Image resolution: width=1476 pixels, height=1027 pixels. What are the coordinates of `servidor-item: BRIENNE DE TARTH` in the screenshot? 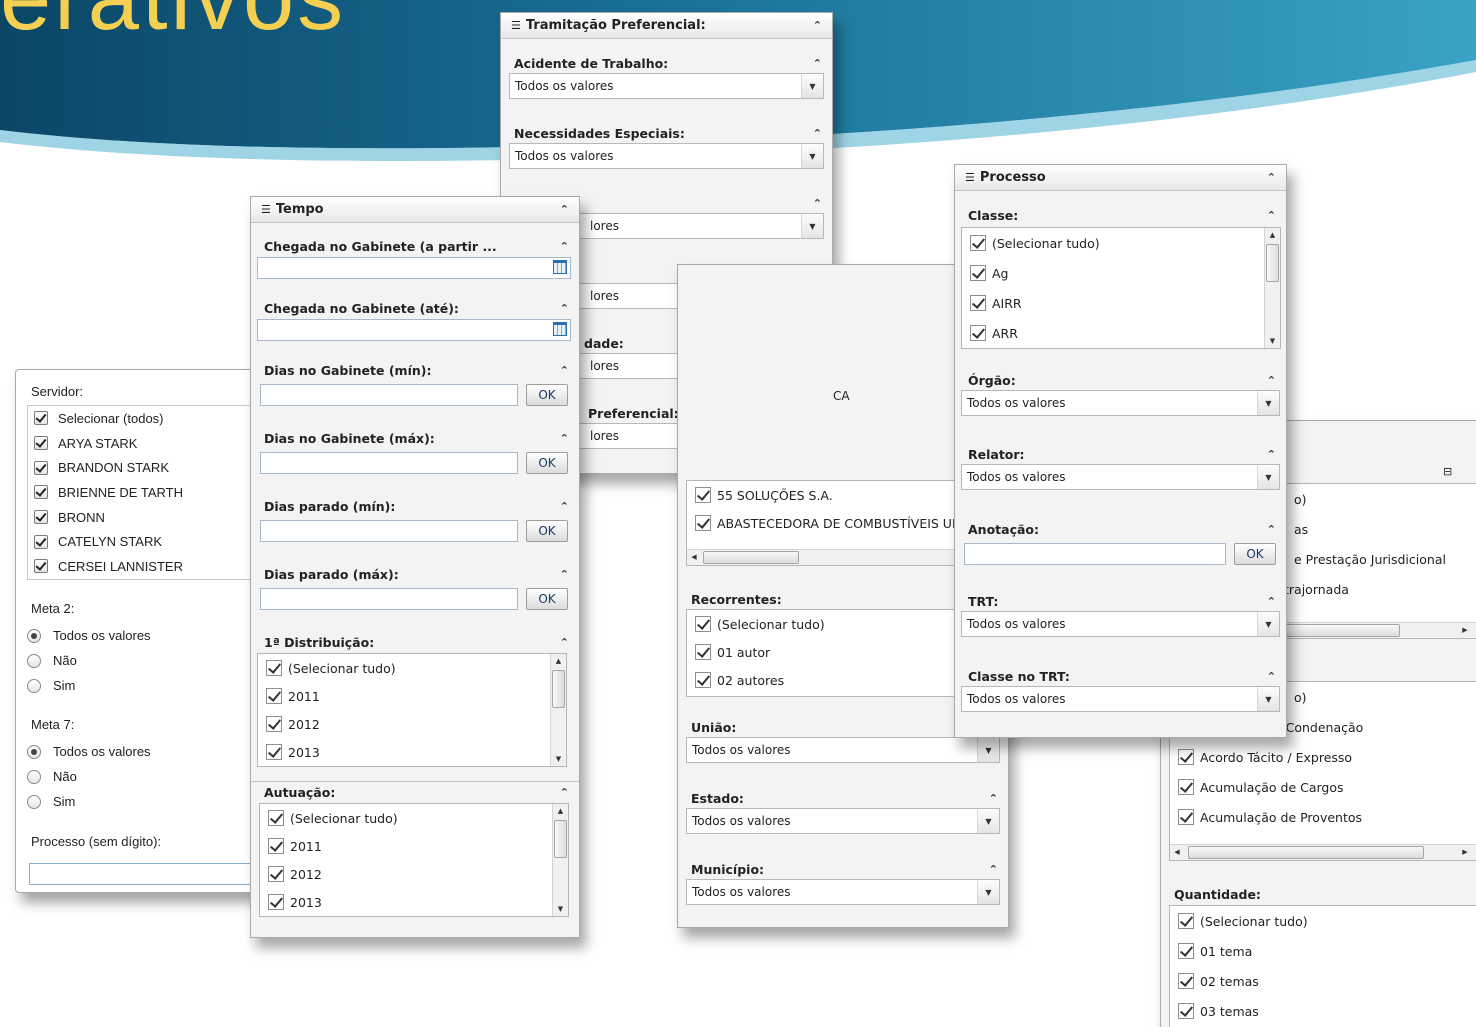 It's located at (152, 492).